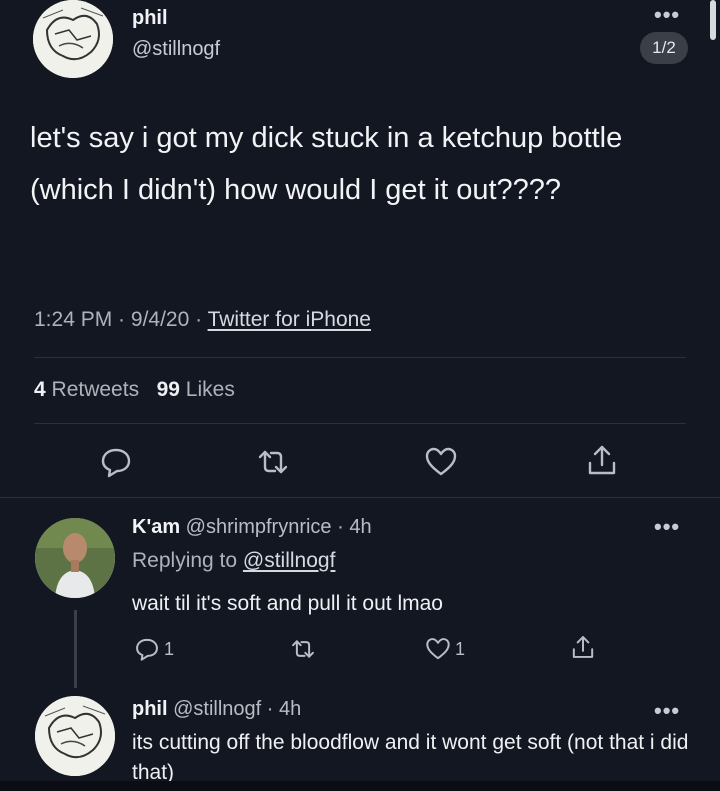  What do you see at coordinates (202, 319) in the screenshot?
I see `tweet-meta: 1:24 PM · 9/4/20 · Twitter for iPhone` at bounding box center [202, 319].